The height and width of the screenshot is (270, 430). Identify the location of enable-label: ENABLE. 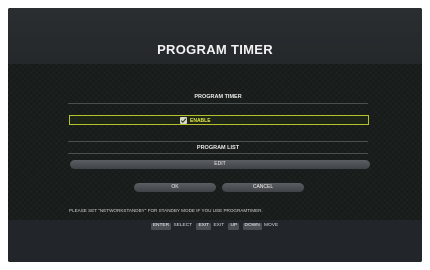
(200, 120).